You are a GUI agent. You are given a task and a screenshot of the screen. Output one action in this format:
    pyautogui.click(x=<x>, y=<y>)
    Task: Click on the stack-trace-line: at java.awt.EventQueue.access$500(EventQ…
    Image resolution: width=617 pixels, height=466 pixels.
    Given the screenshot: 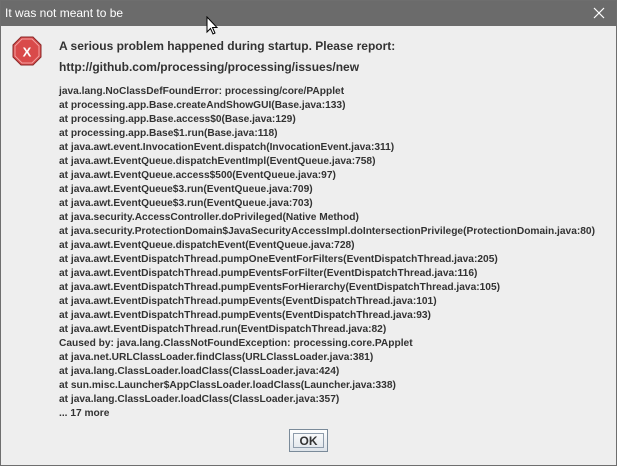 What is the action you would take?
    pyautogui.click(x=197, y=175)
    